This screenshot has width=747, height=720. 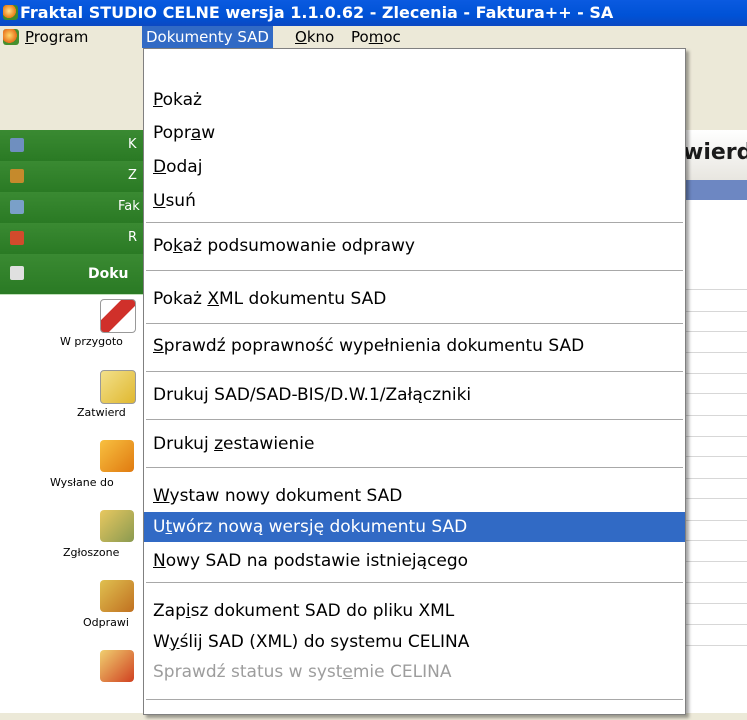 What do you see at coordinates (302, 672) in the screenshot?
I see `menu-item-sprawdz-status: Sprawdź status w systemie CELINA` at bounding box center [302, 672].